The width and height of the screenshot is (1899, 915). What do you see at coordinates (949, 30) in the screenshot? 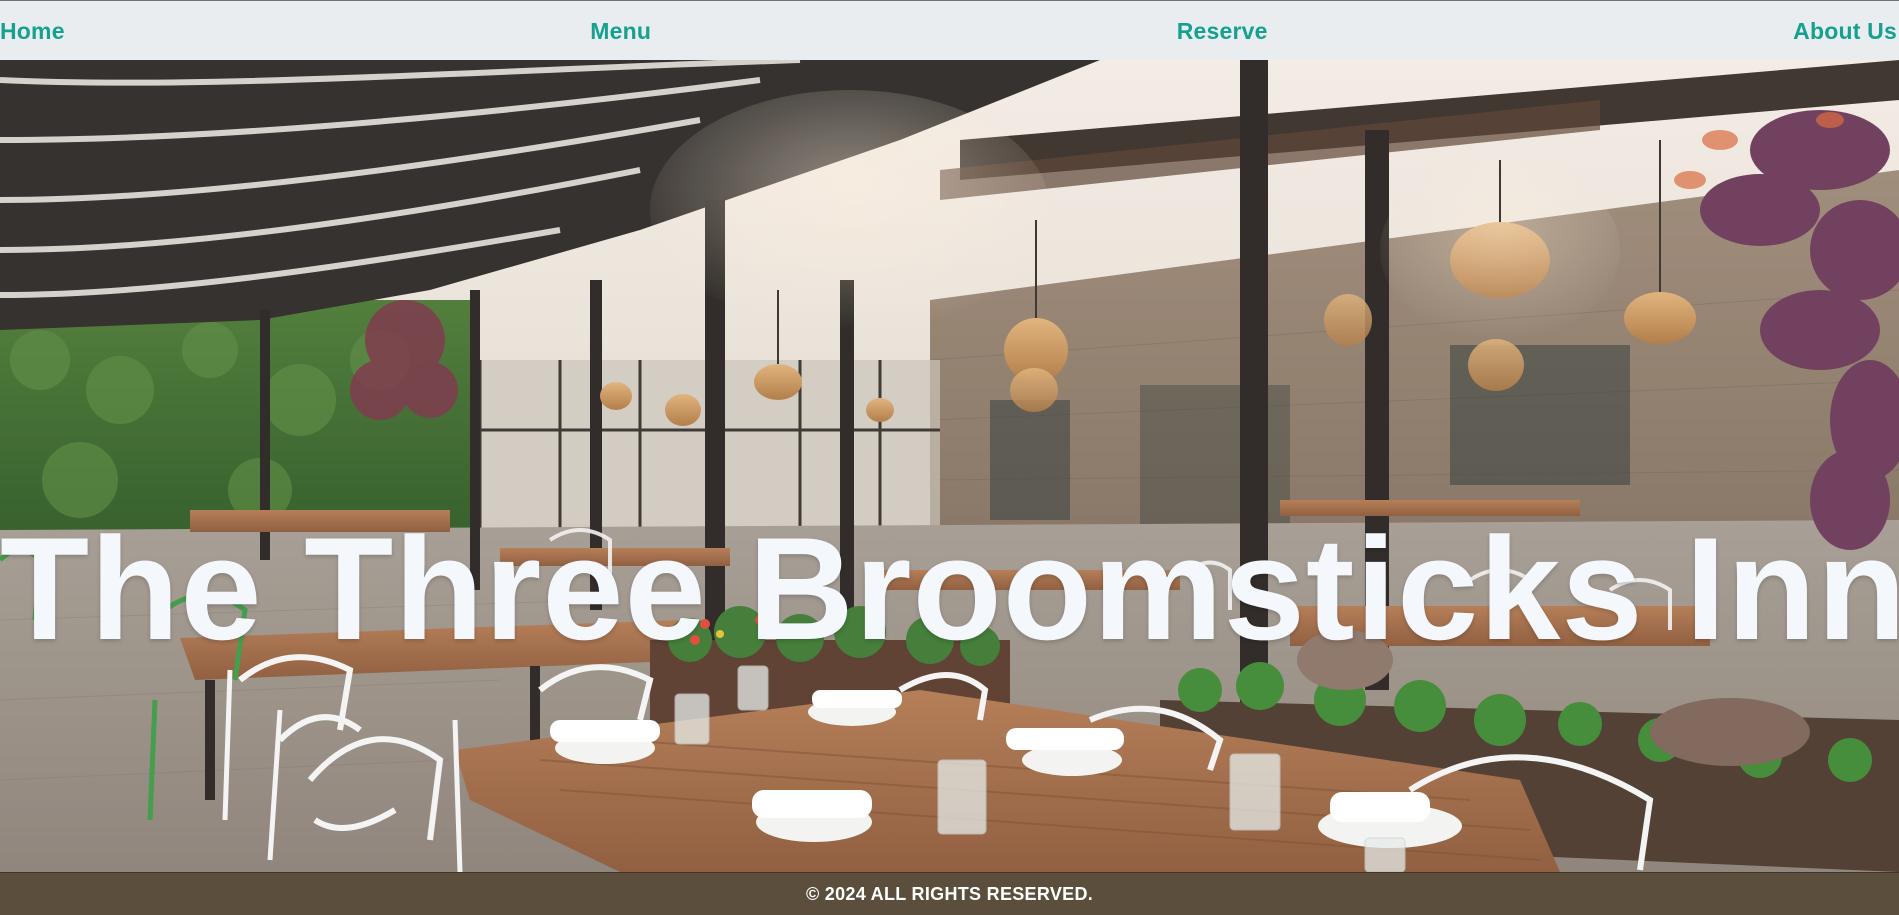
I see `top-navigation: Home Menu Reserve About Us` at bounding box center [949, 30].